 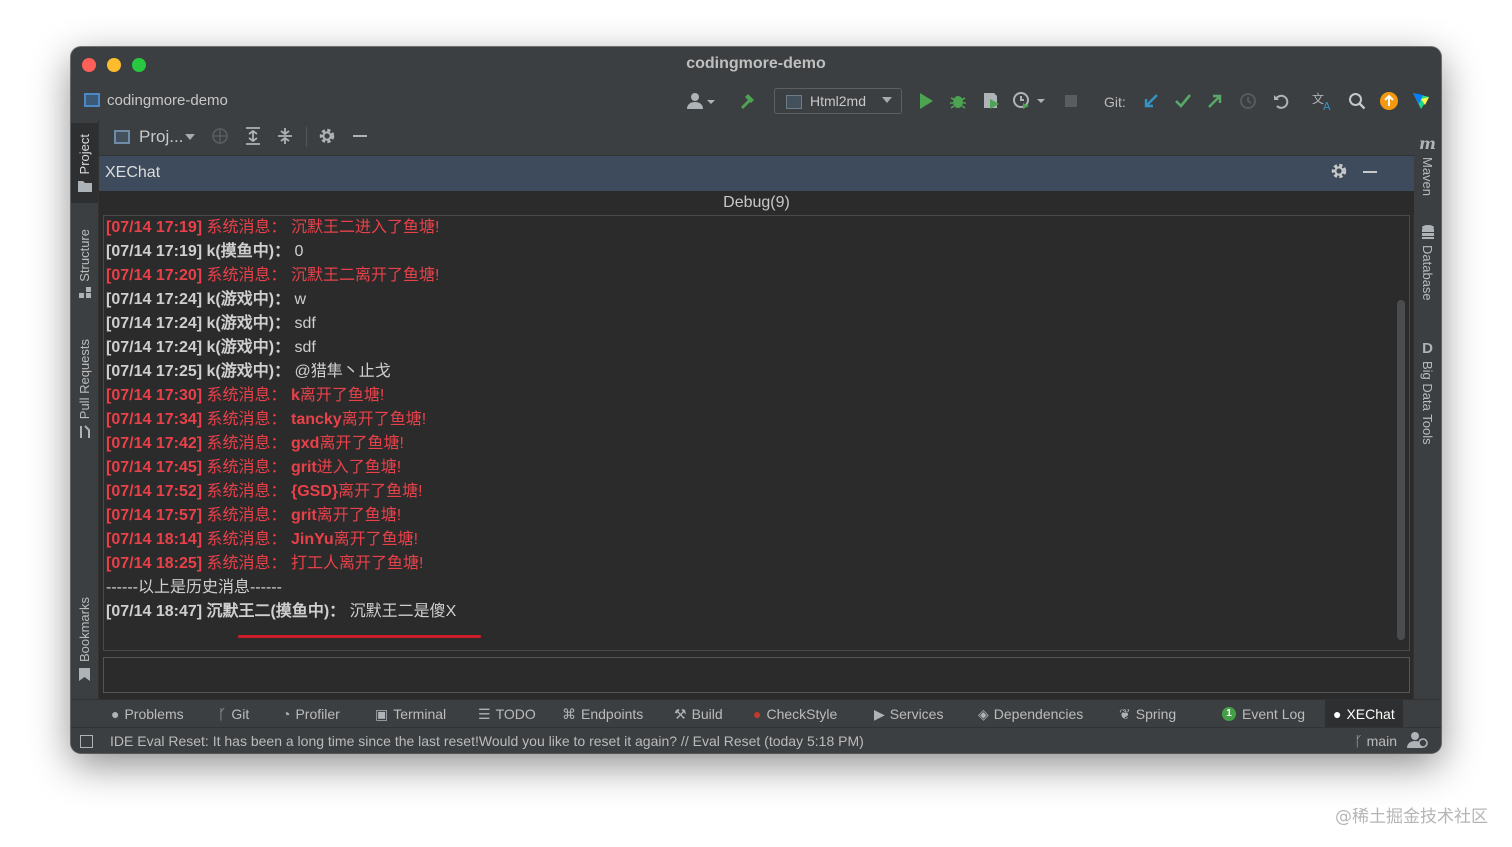 What do you see at coordinates (701, 101) in the screenshot?
I see `user-icon` at bounding box center [701, 101].